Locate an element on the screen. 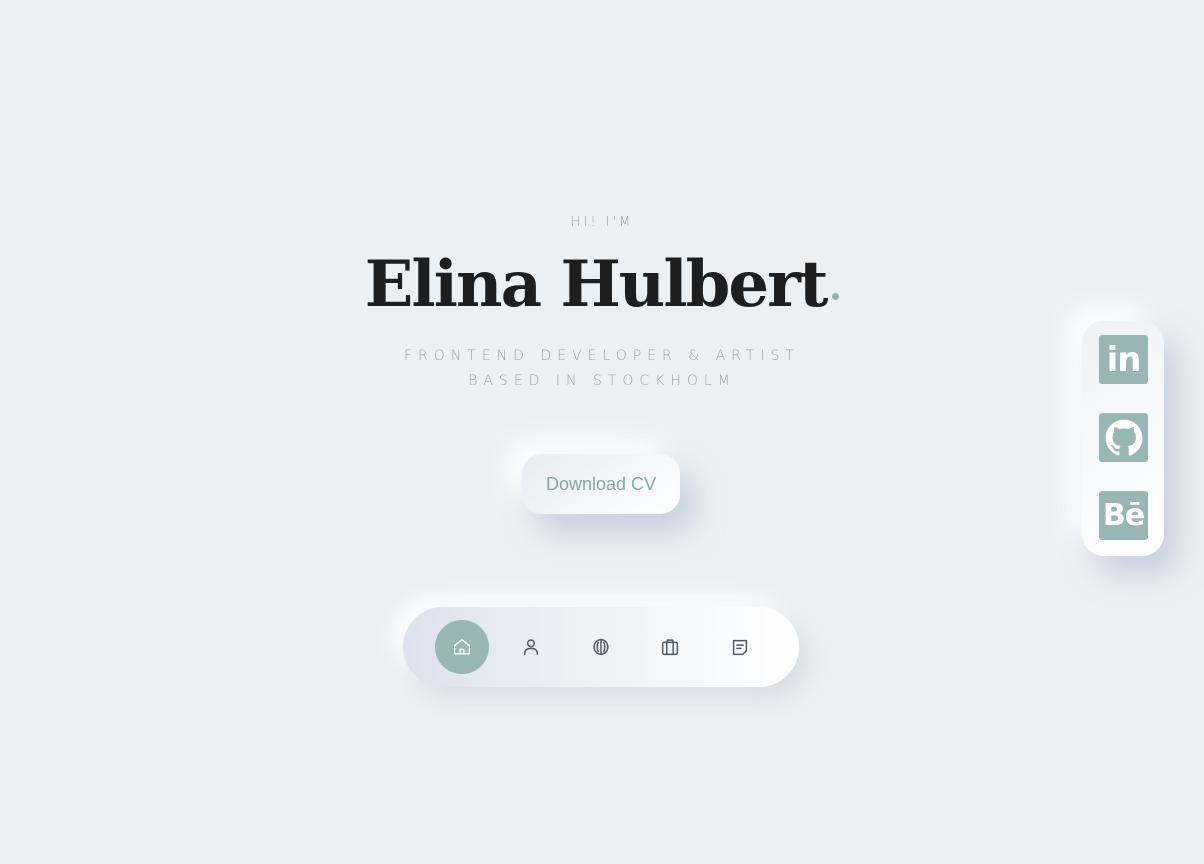 The image size is (1204, 864). linkedin-link: in is located at coordinates (1123, 359).